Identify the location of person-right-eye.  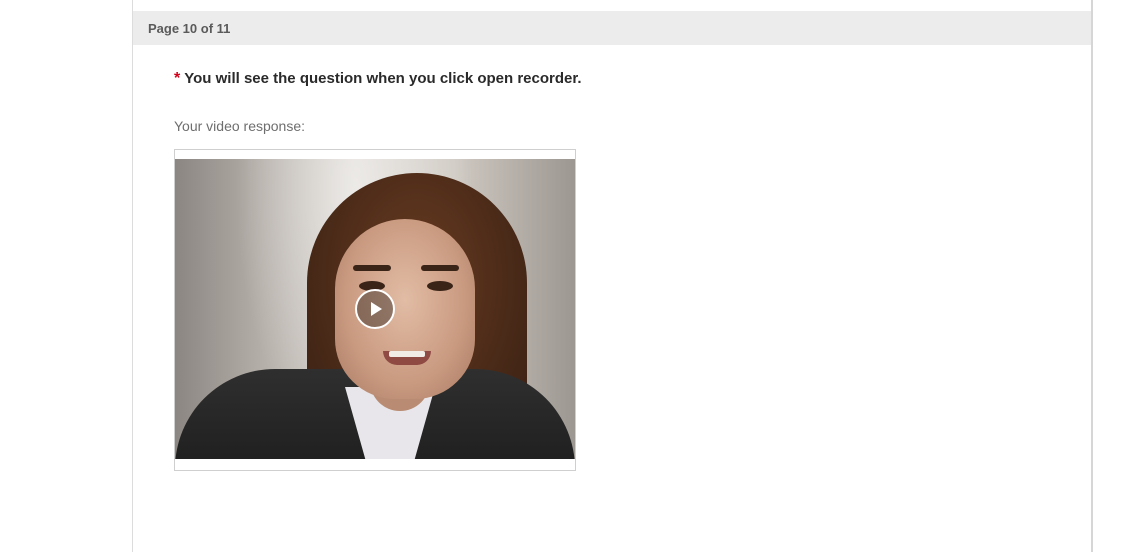
(440, 286).